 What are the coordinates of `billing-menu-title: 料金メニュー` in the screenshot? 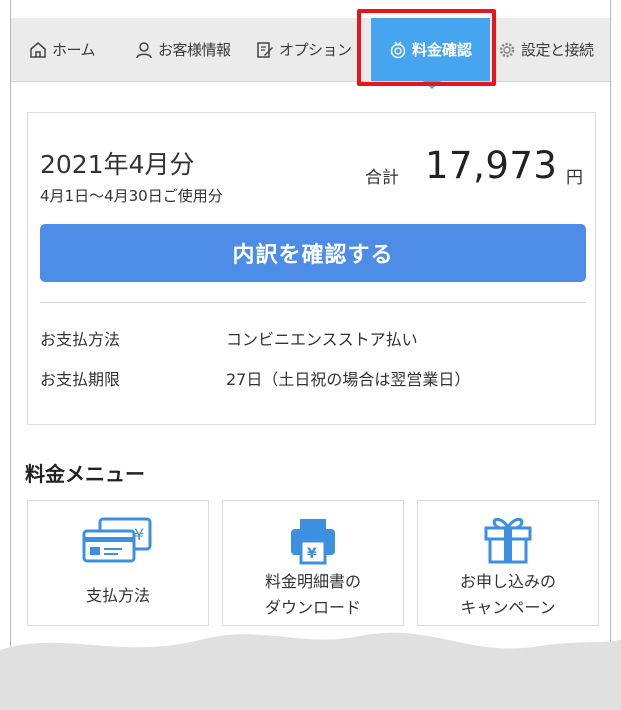 It's located at (85, 474).